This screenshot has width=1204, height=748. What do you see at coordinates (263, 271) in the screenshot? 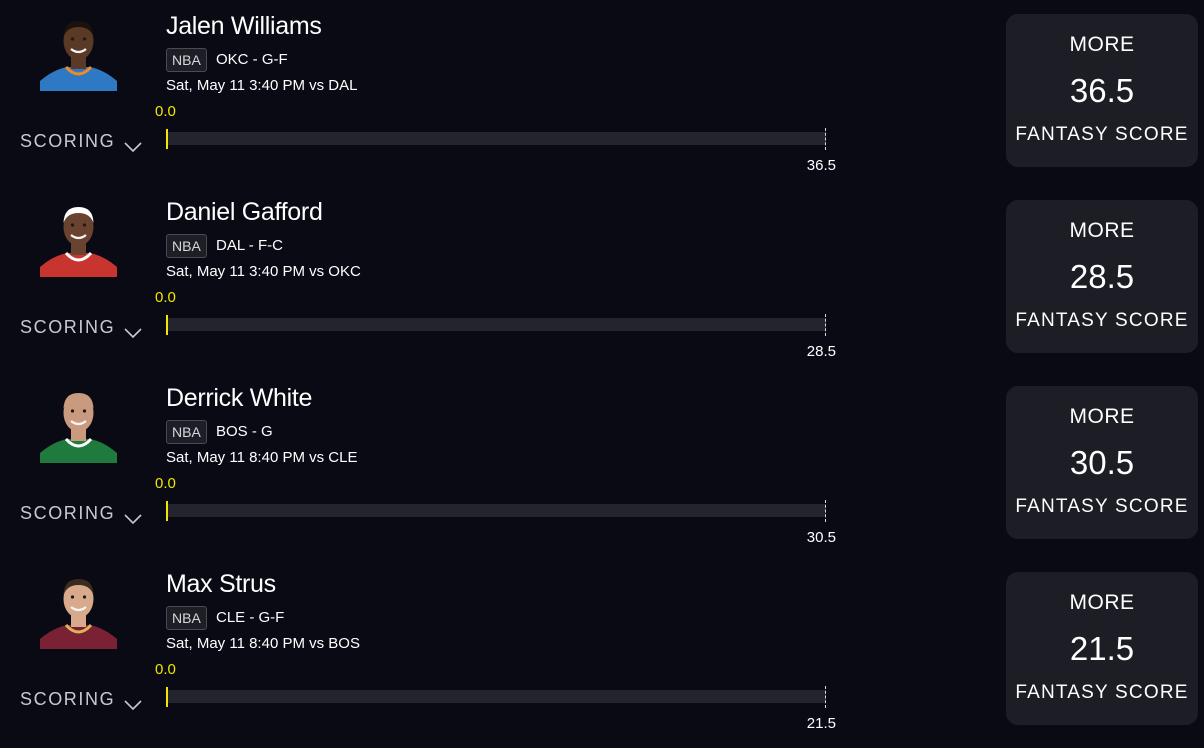
I see `game-info: Sat, May 11 3:40 PM vs OKC` at bounding box center [263, 271].